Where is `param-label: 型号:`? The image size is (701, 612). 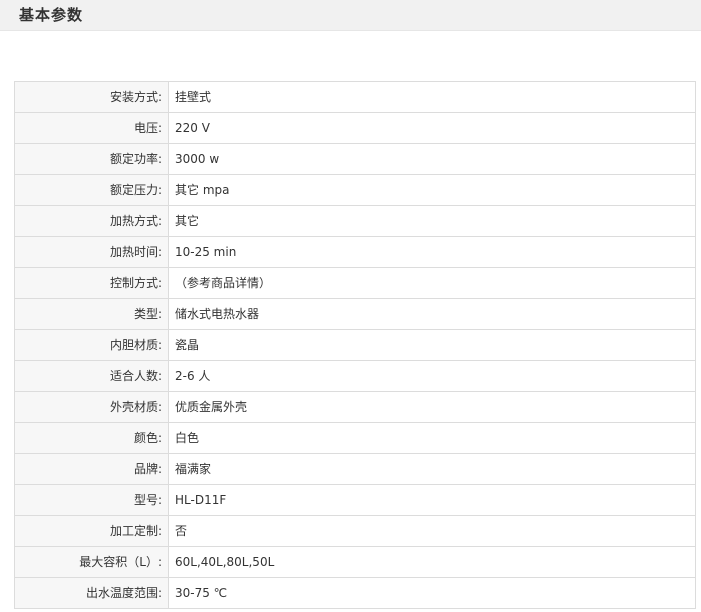 param-label: 型号: is located at coordinates (91, 500).